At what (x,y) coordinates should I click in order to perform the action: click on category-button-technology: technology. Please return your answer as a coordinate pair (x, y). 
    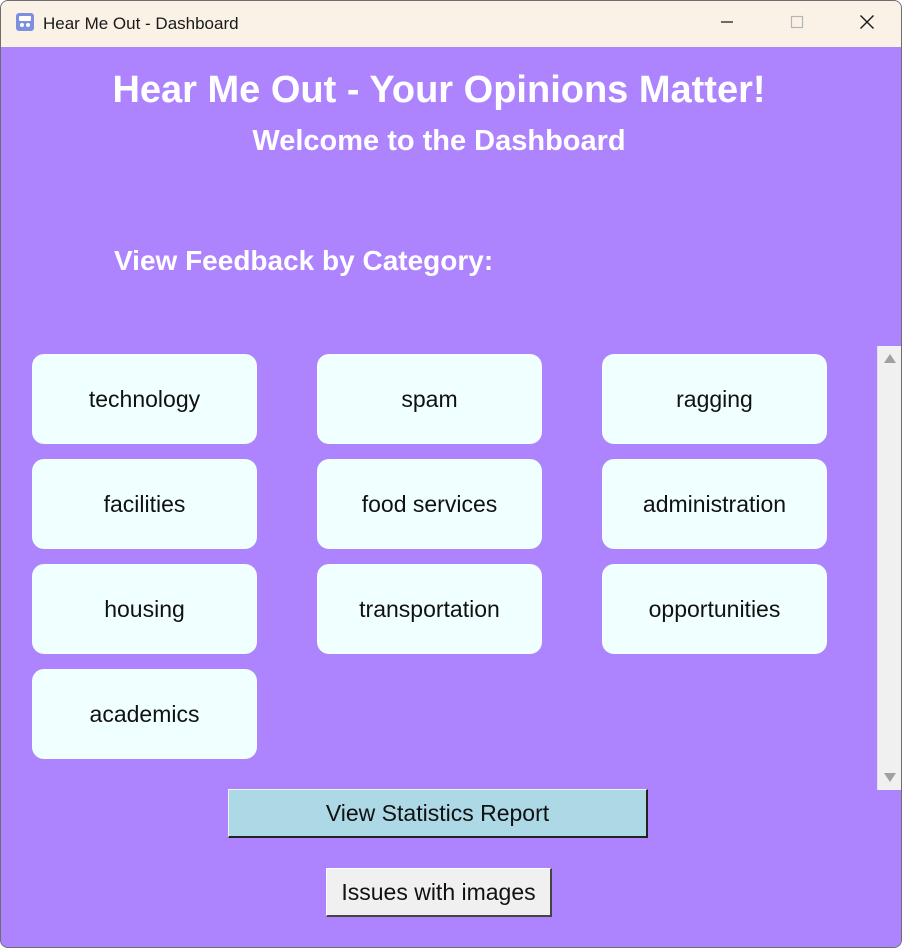
    Looking at the image, I should click on (144, 399).